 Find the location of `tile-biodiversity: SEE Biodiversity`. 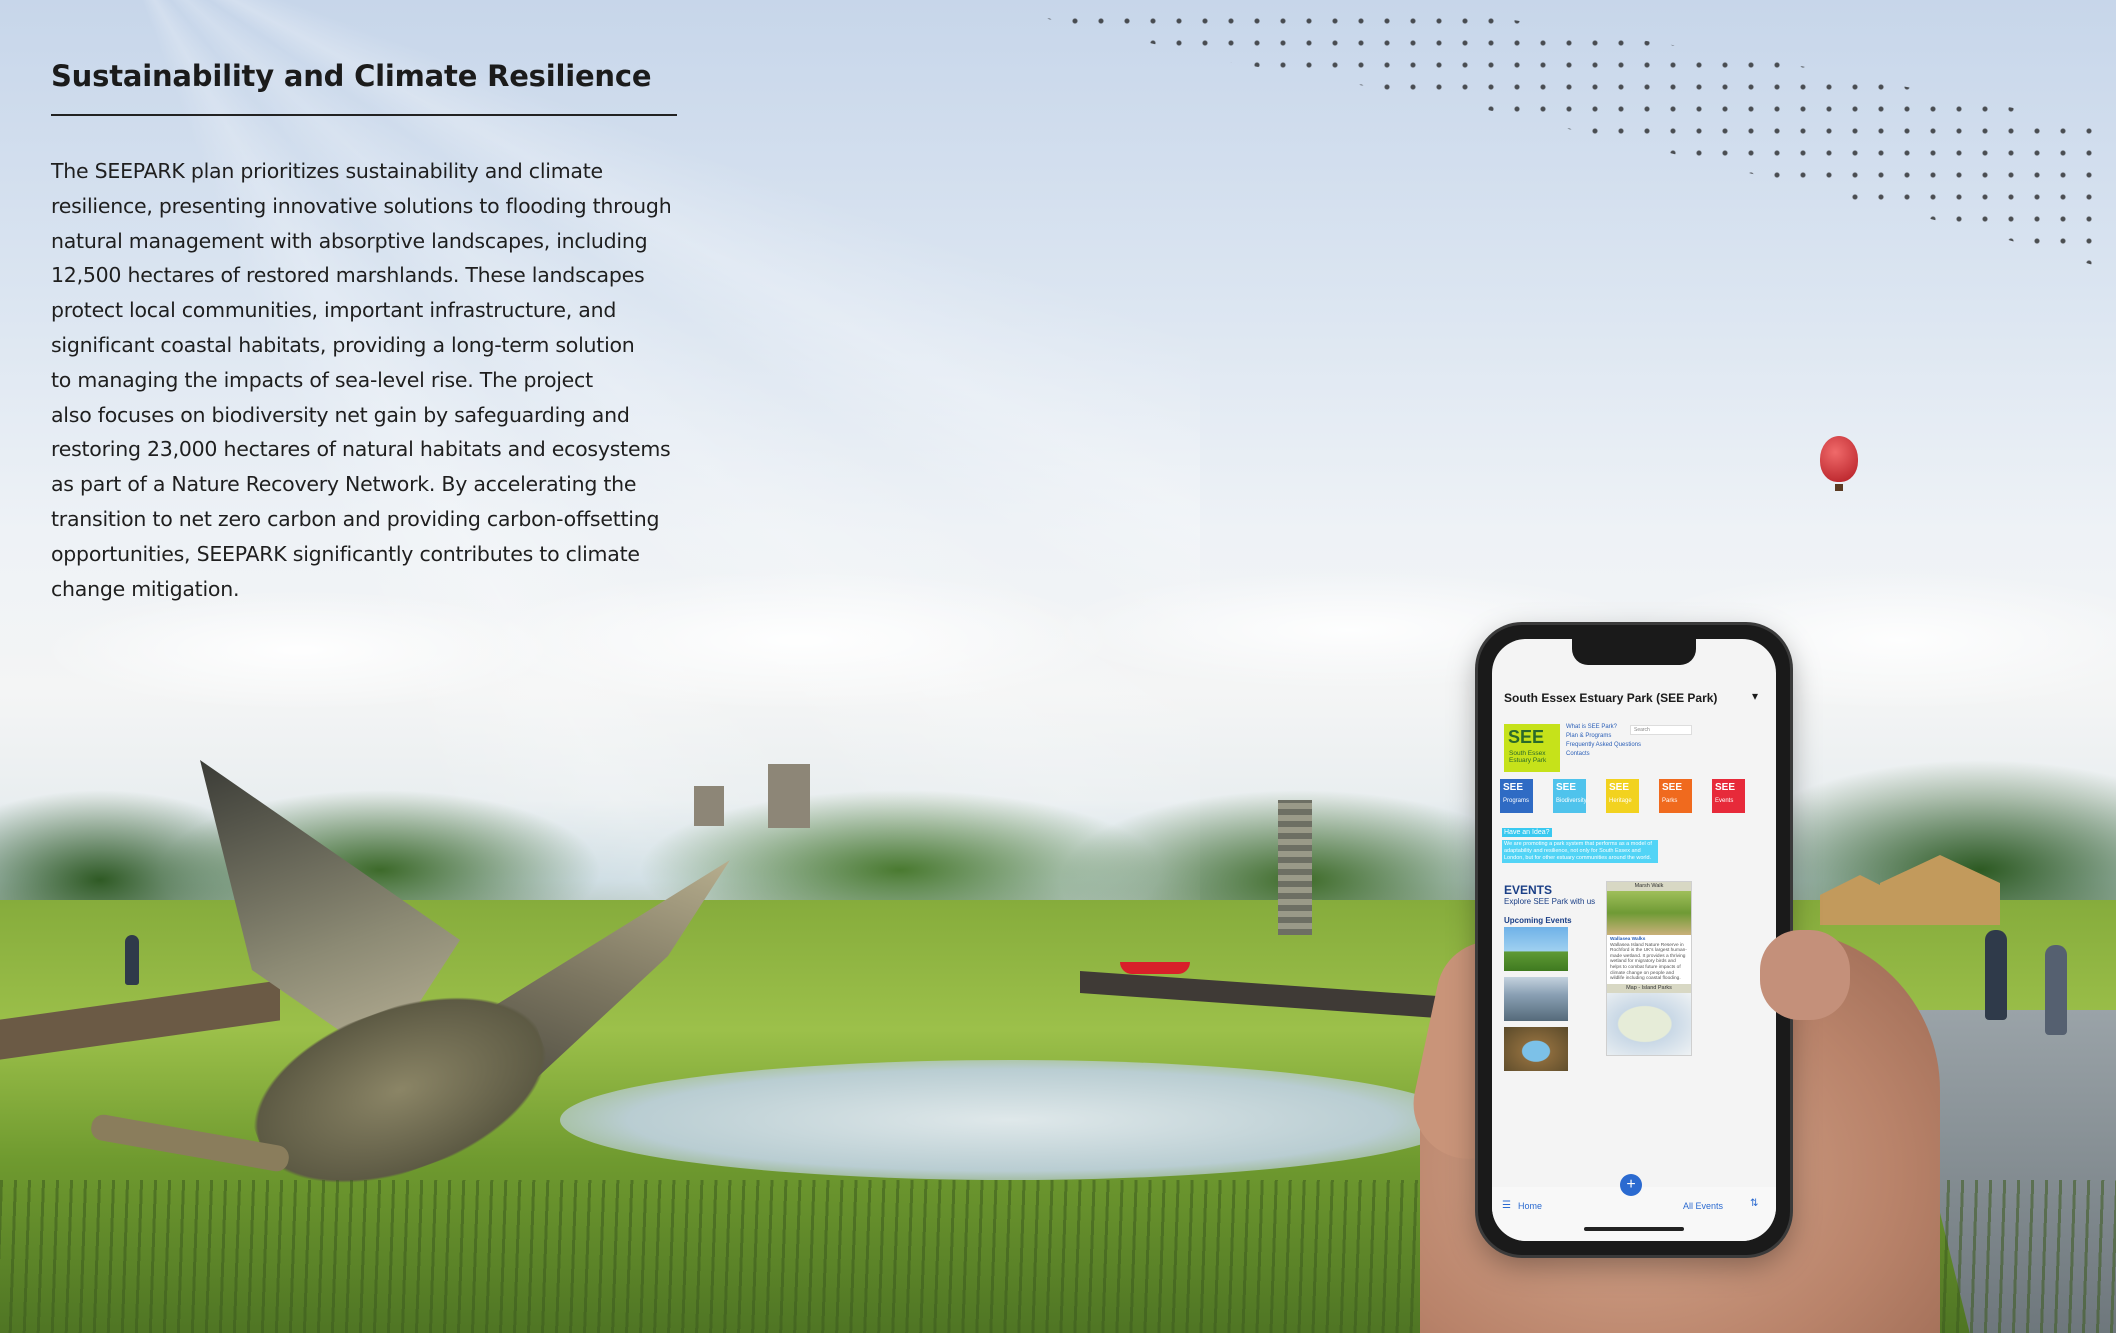

tile-biodiversity: SEE Biodiversity is located at coordinates (1570, 796).